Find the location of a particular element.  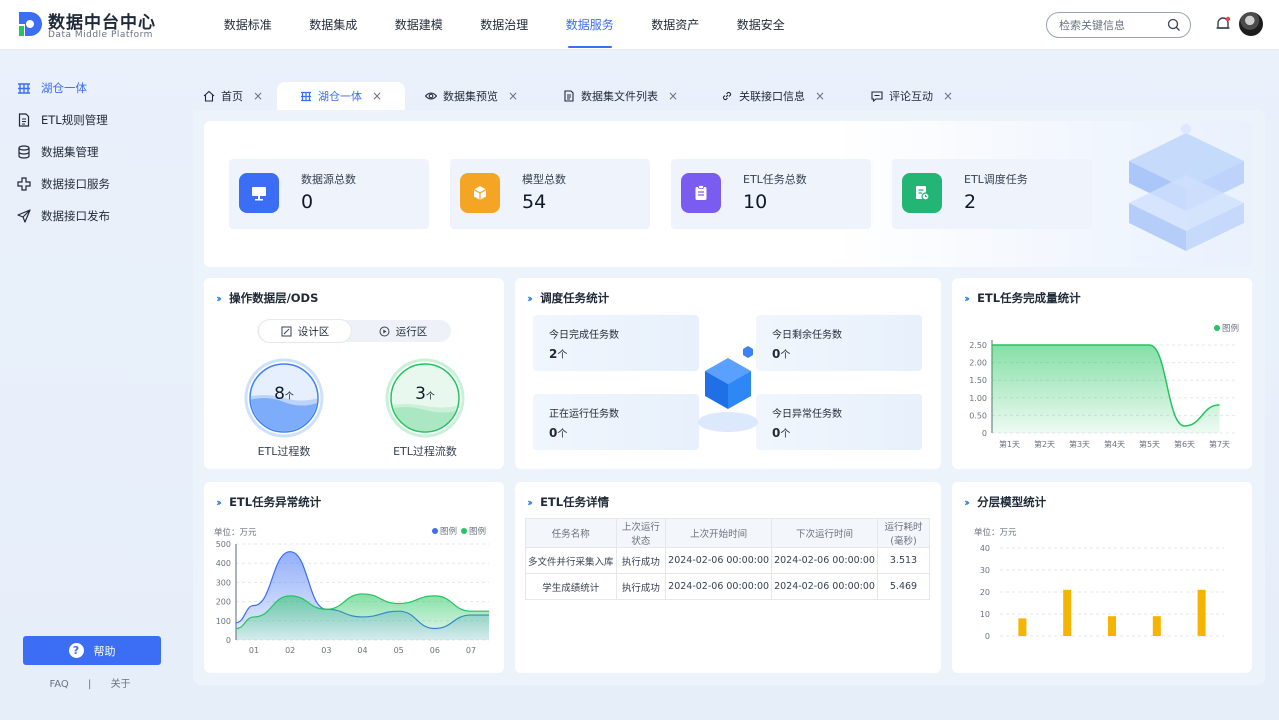

y-tick-label: 200 is located at coordinates (223, 602).